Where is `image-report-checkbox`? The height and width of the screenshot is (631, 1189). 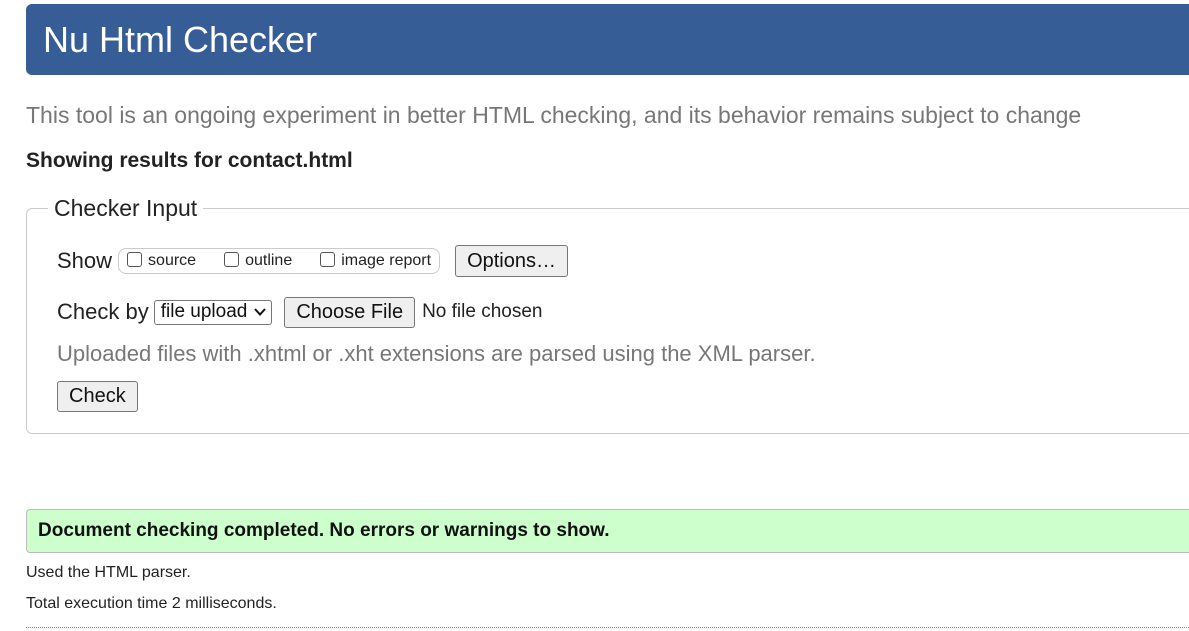 image-report-checkbox is located at coordinates (328, 259).